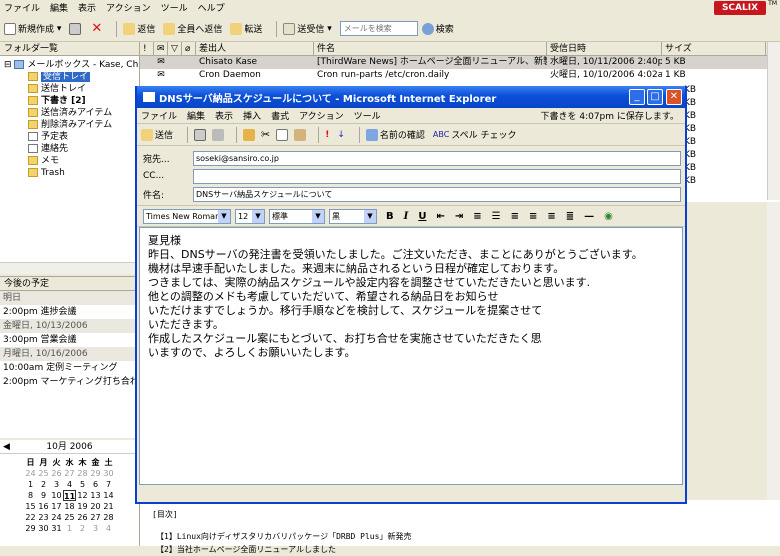  What do you see at coordinates (321, 115) in the screenshot?
I see `compose-menu-action: アクション` at bounding box center [321, 115].